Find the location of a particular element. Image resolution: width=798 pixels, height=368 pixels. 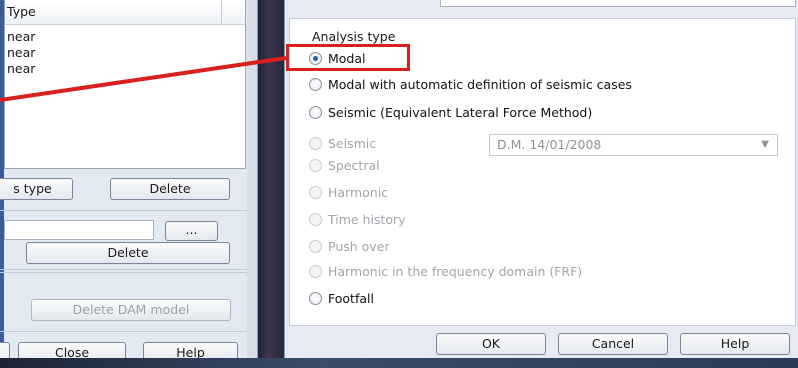

column-separator is located at coordinates (221, 12).